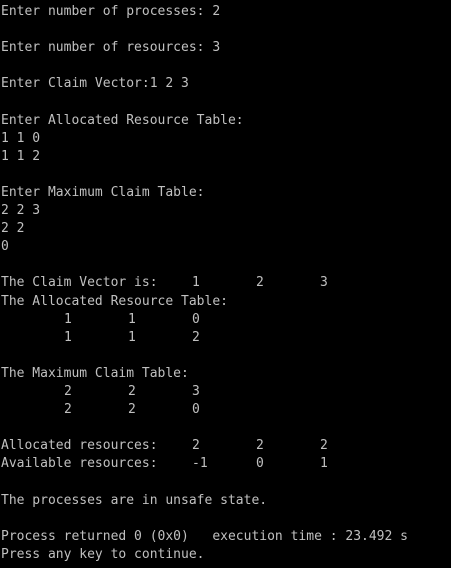  I want to click on allocated-table-label: The Allocated Resource Table:, so click(114, 301).